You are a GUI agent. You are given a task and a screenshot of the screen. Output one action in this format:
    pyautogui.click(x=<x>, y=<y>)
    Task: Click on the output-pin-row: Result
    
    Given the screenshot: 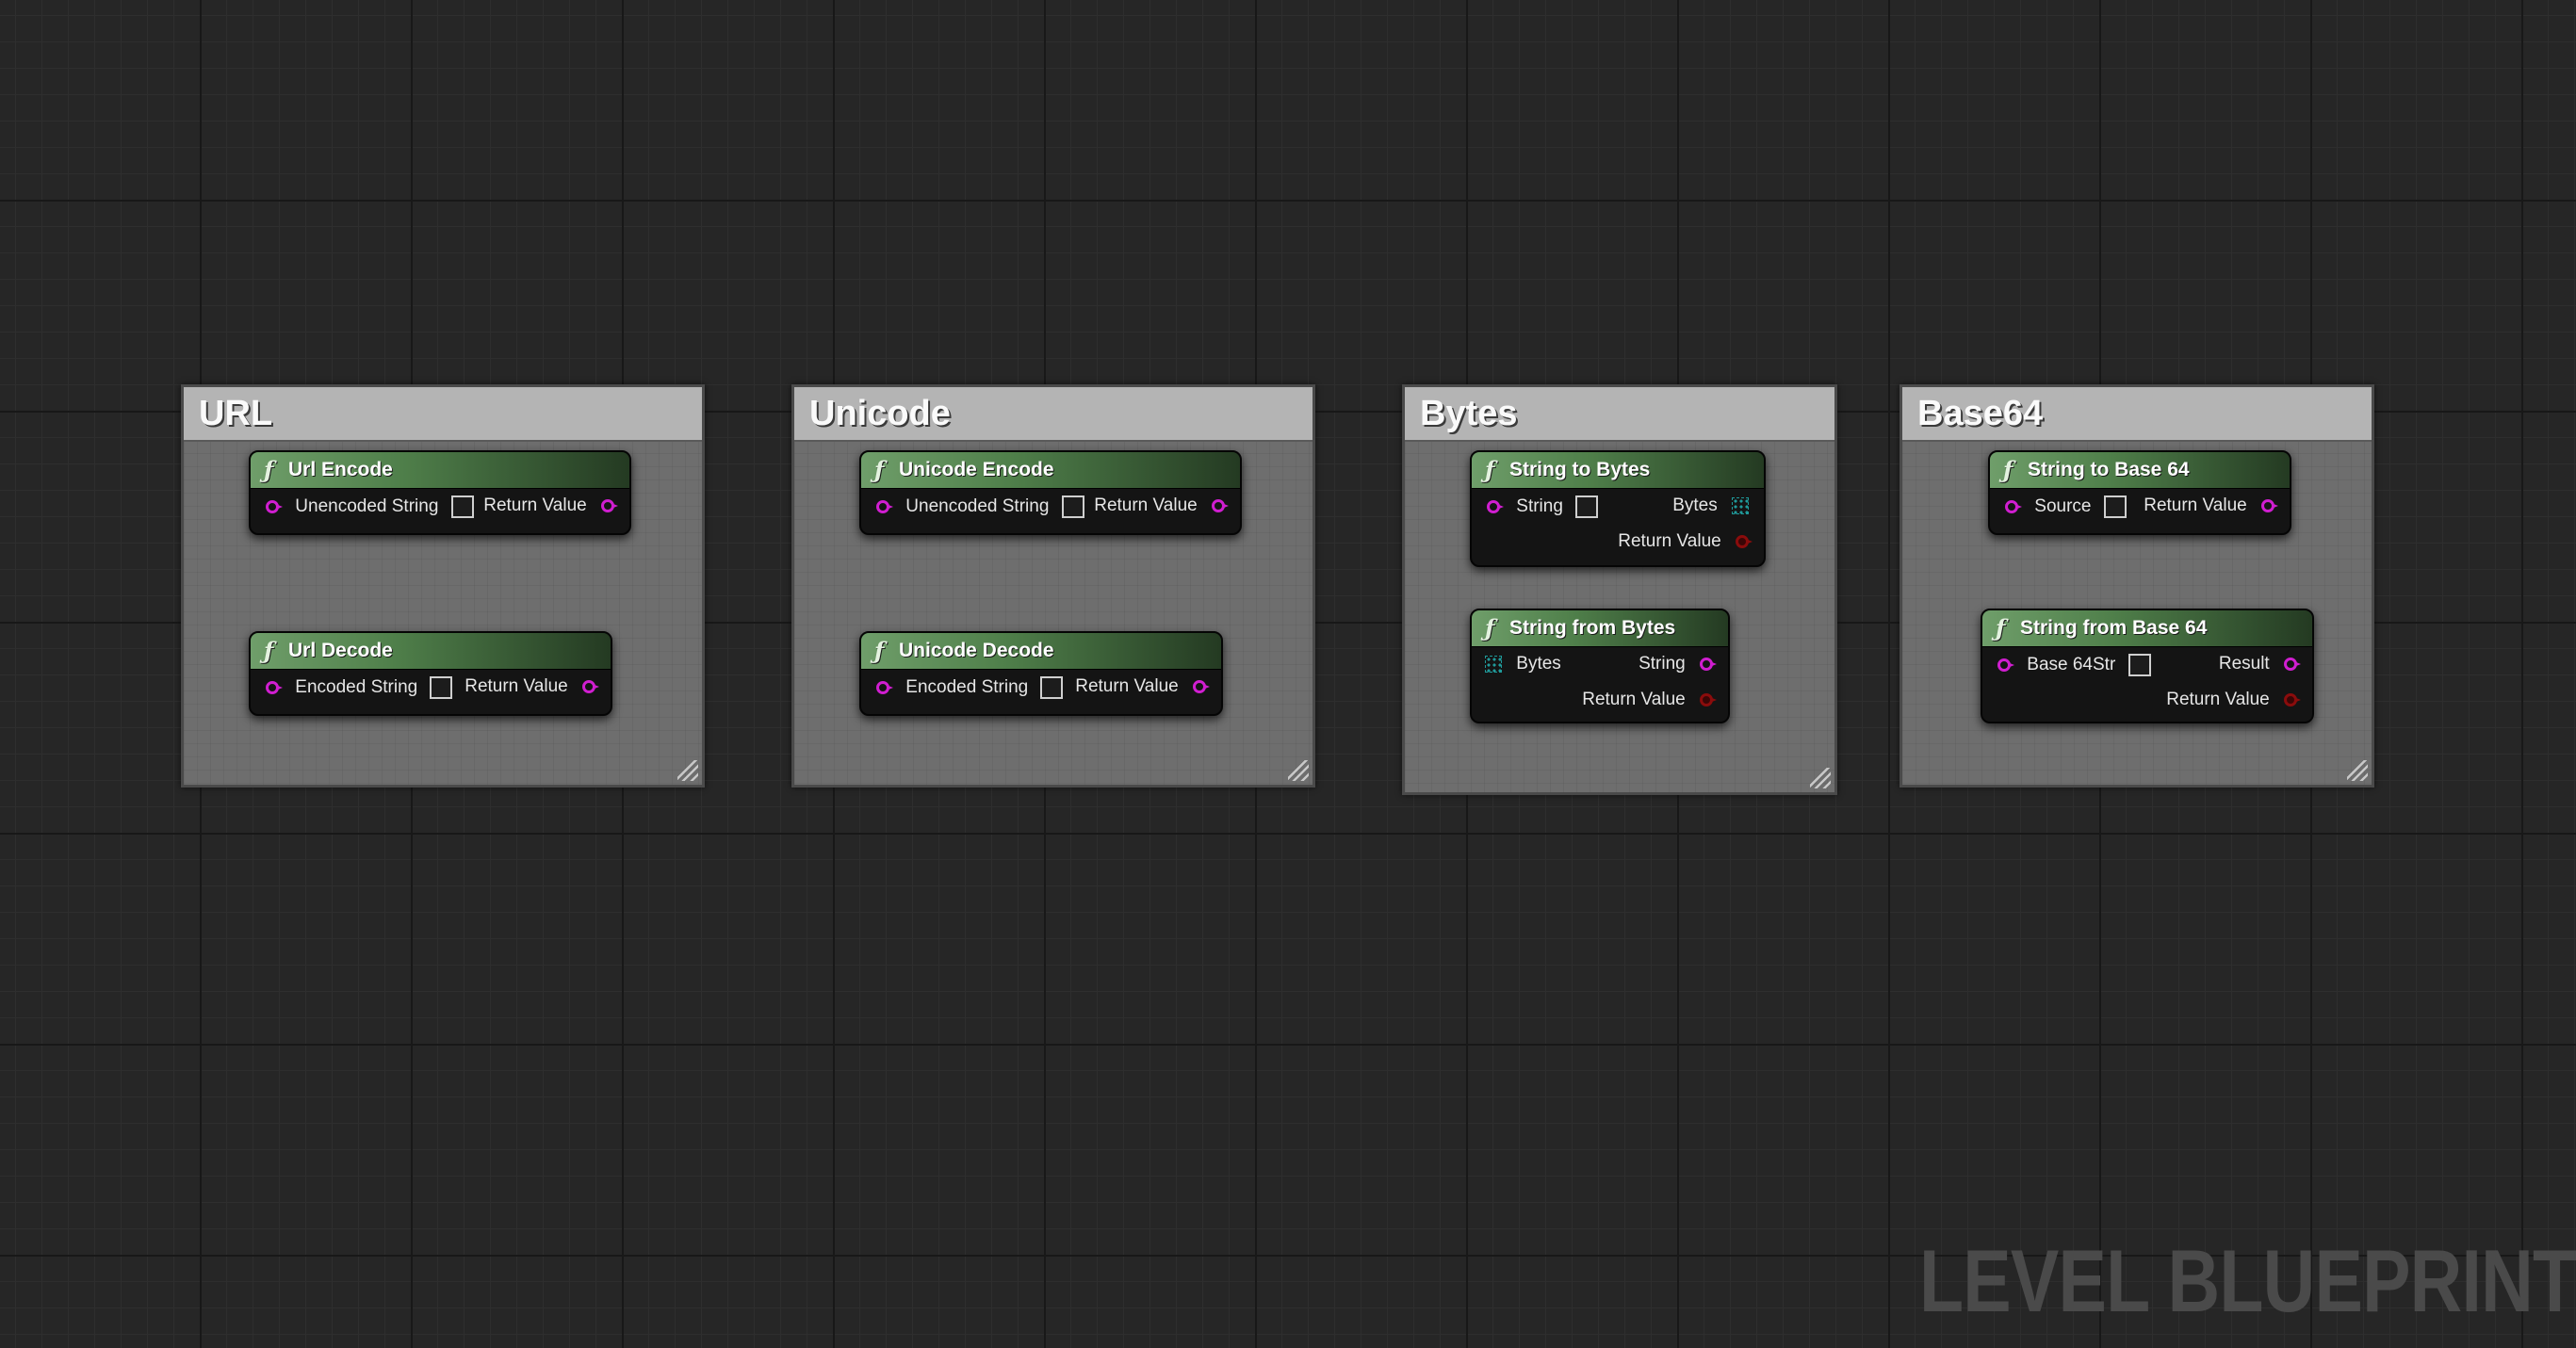 What is the action you would take?
    pyautogui.click(x=2260, y=664)
    